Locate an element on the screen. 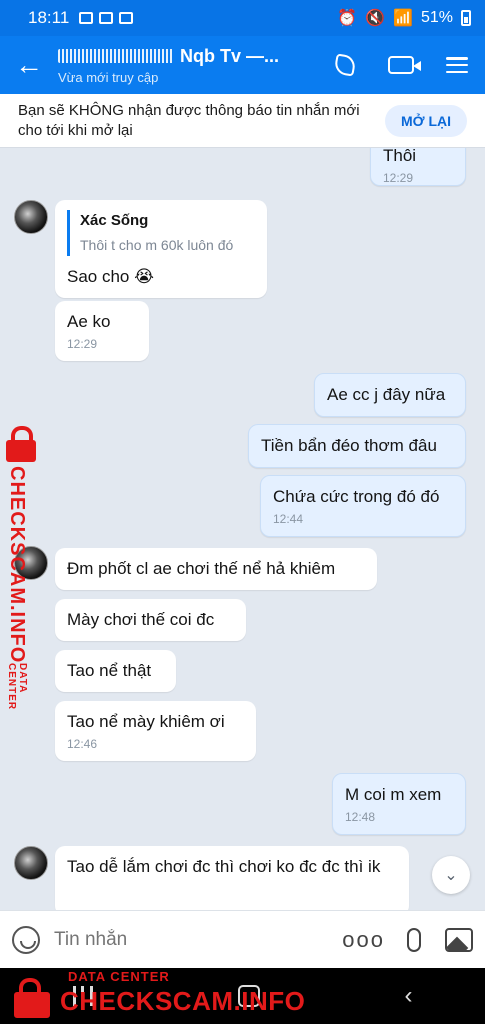 This screenshot has width=485, height=1024. message-text: Tao nể thật is located at coordinates (109, 670).